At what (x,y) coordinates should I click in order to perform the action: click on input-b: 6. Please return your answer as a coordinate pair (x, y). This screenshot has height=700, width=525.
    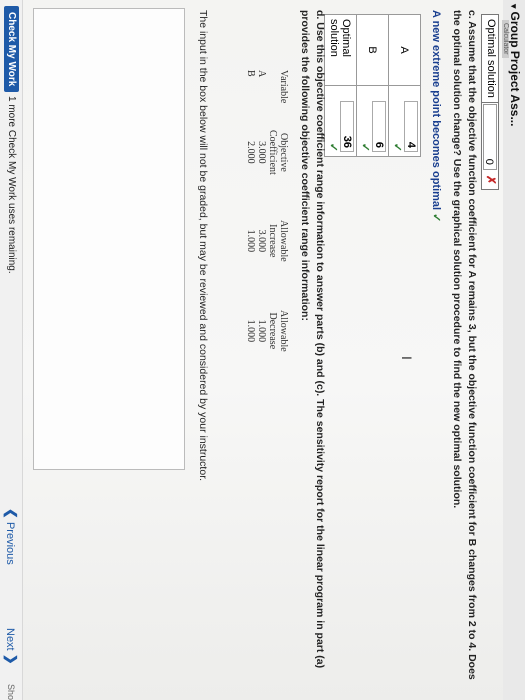
    Looking at the image, I should click on (379, 126).